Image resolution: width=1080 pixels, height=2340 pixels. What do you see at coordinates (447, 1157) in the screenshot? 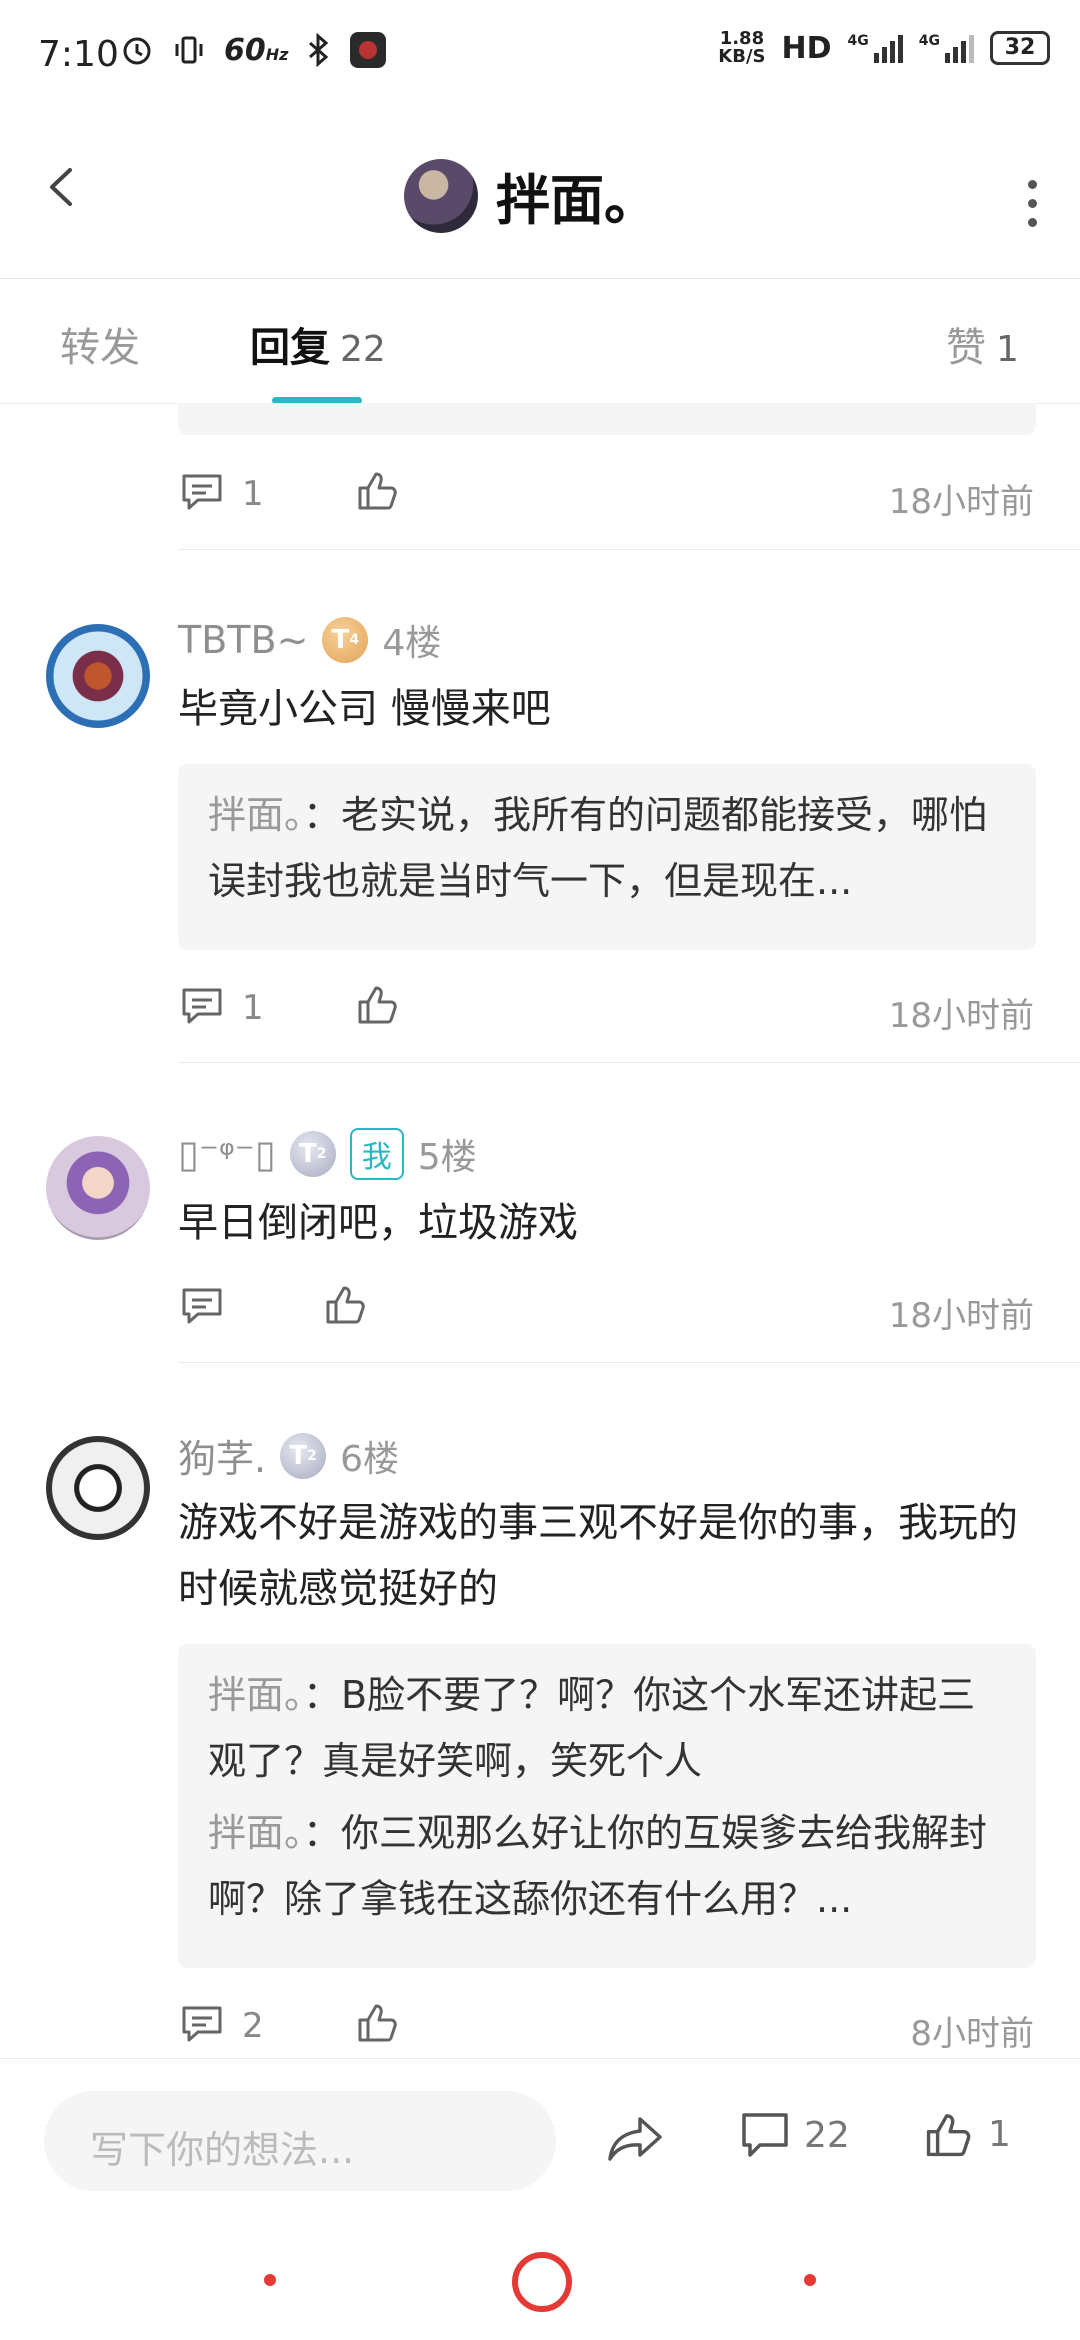
I see `floor-number: 5楼` at bounding box center [447, 1157].